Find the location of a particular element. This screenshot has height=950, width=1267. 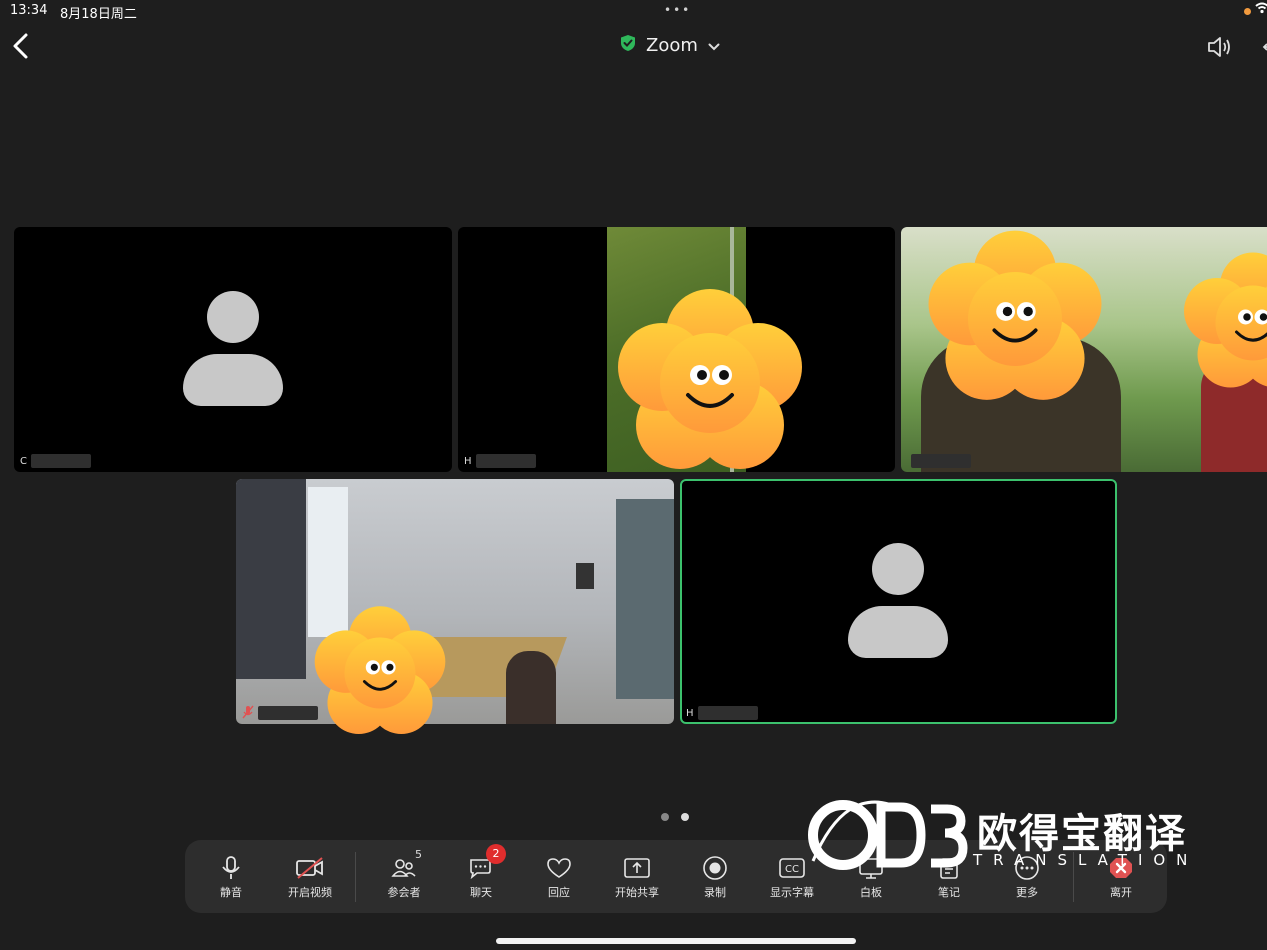

chevron-down-icon is located at coordinates (714, 45).